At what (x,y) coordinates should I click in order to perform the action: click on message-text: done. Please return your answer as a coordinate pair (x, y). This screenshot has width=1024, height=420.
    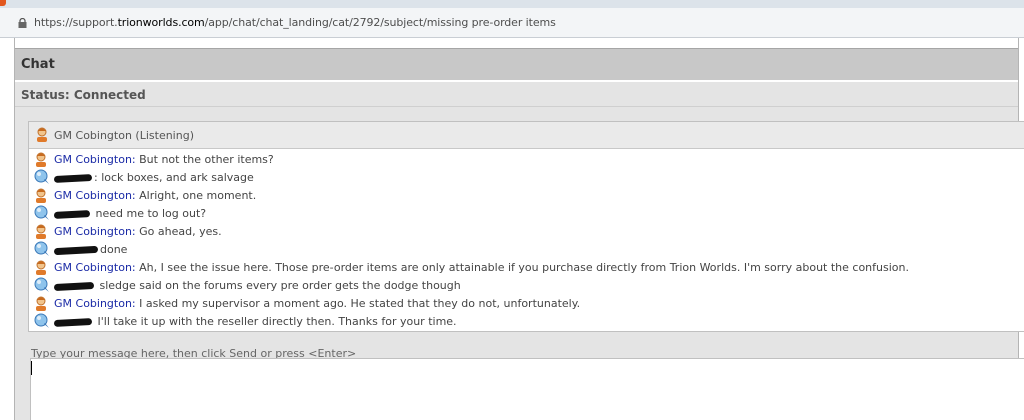
    Looking at the image, I should click on (90, 249).